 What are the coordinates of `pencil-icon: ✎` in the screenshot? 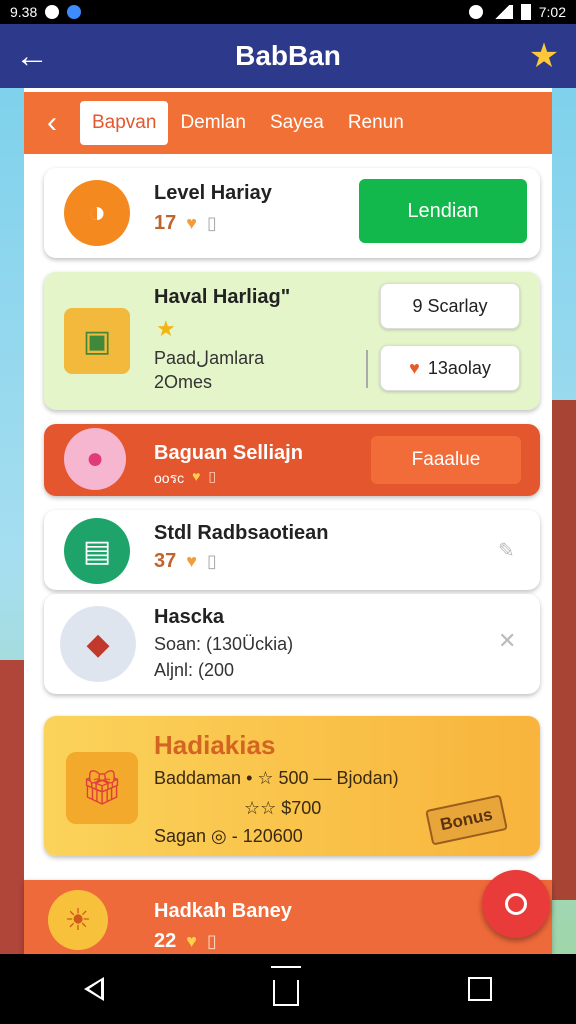 It's located at (506, 550).